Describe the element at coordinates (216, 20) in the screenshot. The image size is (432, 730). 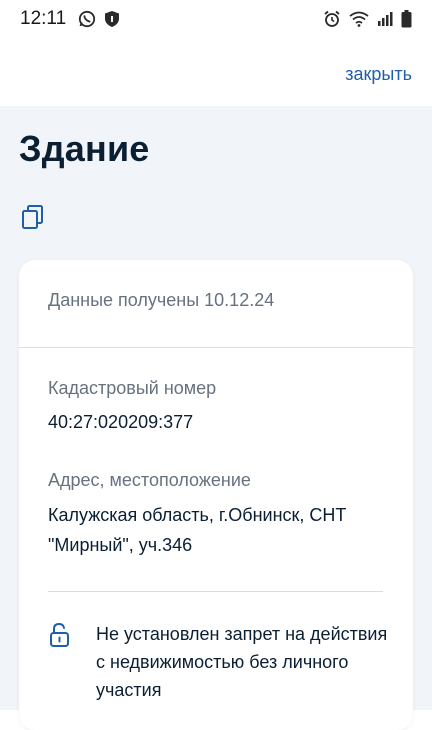
I see `status-bar: 12:11` at that location.